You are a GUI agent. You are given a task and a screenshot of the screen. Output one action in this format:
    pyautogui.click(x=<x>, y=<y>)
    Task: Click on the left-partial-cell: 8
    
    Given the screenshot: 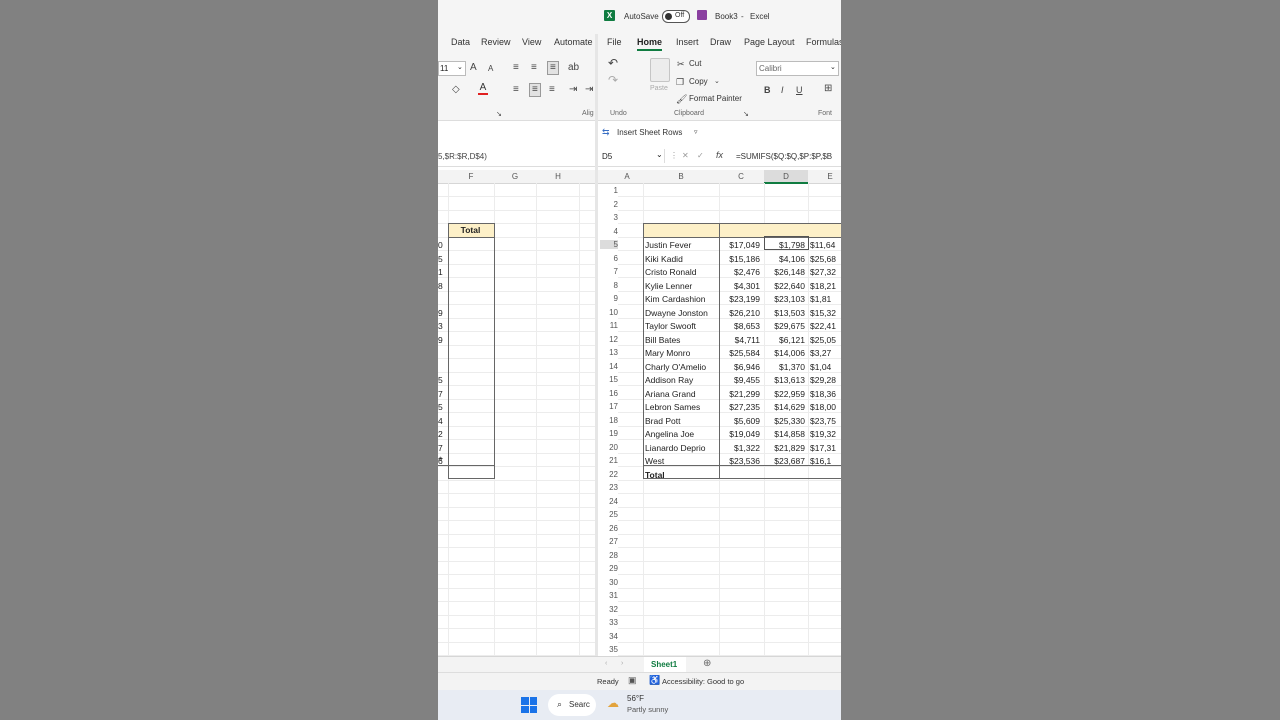 What is the action you would take?
    pyautogui.click(x=442, y=286)
    